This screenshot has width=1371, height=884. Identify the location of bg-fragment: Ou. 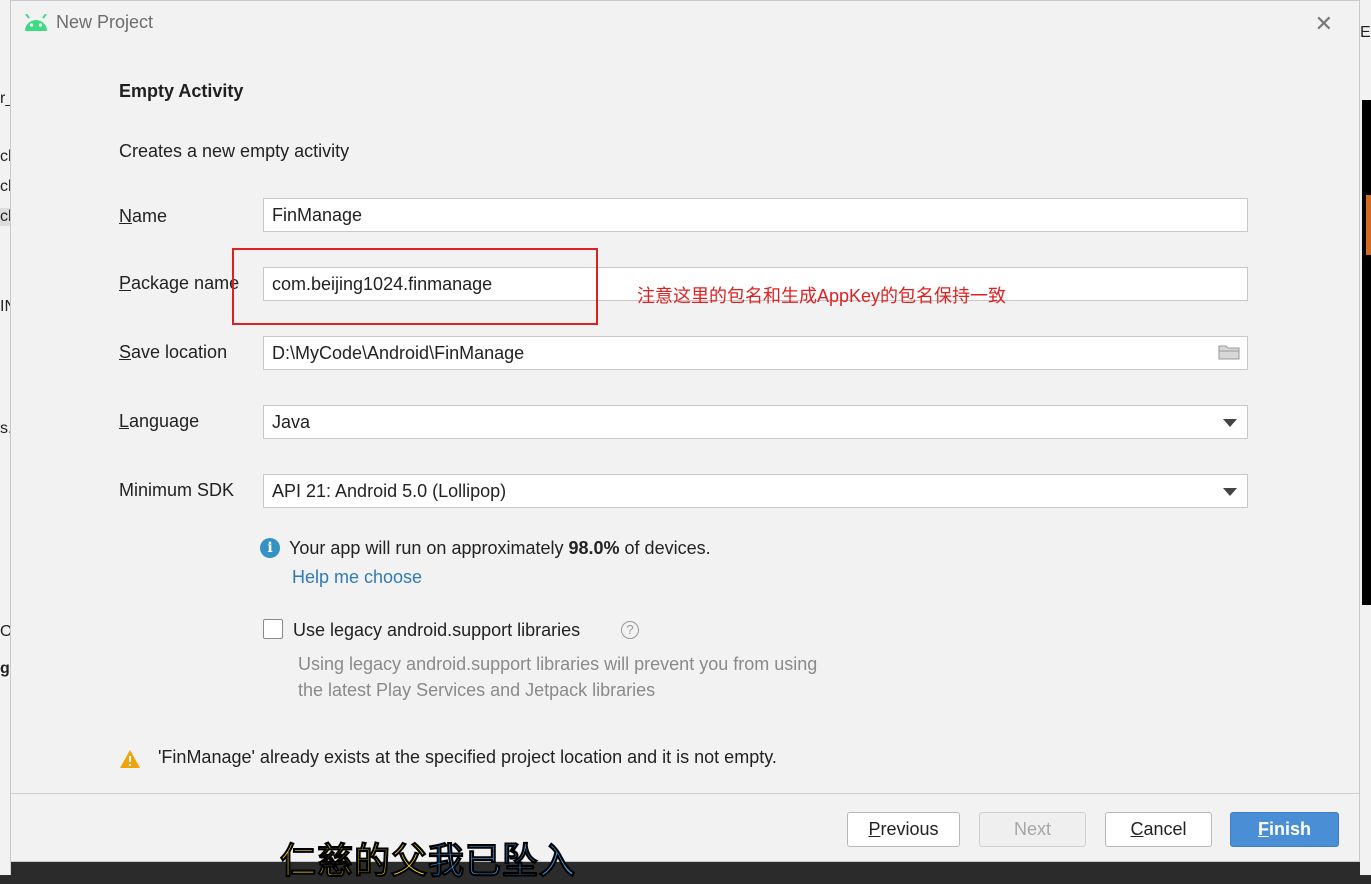
(5, 631).